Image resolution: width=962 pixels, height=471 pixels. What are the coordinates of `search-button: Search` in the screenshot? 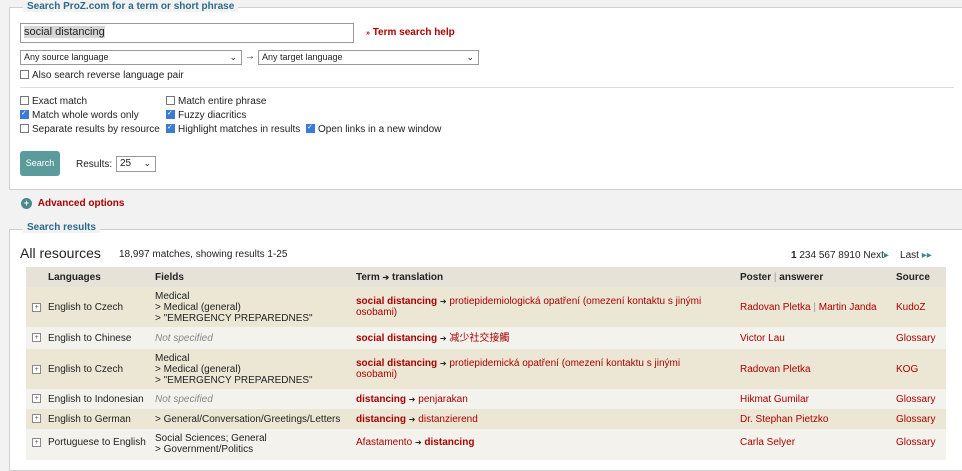 It's located at (40, 163).